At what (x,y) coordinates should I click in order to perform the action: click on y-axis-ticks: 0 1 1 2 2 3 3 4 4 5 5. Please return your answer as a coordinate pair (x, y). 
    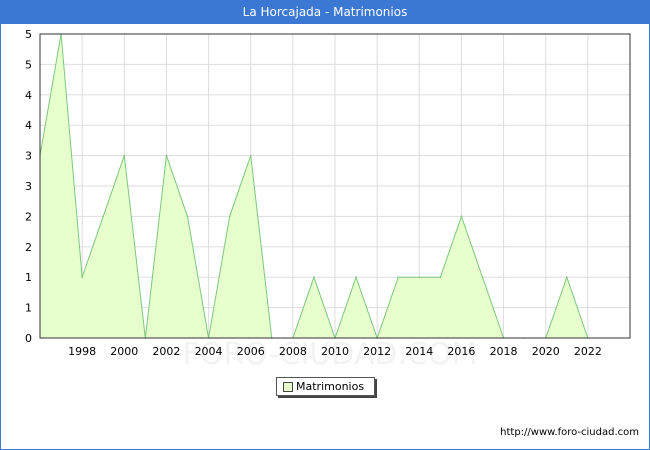
    Looking at the image, I should click on (28, 186).